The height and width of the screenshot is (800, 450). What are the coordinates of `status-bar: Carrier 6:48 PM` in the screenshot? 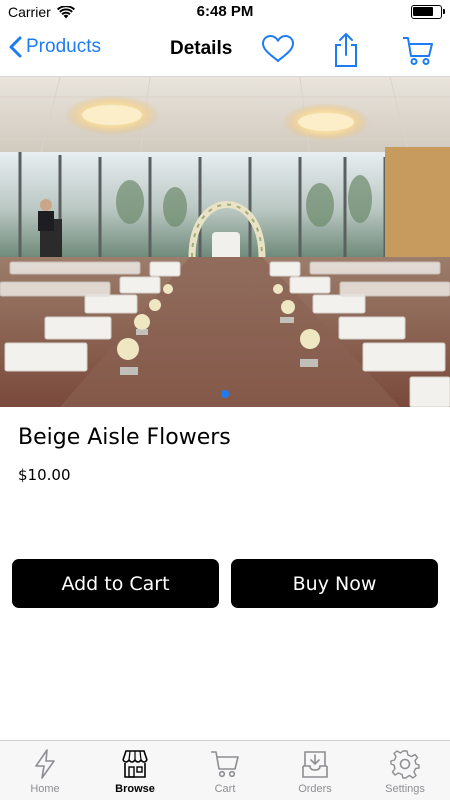 It's located at (225, 12).